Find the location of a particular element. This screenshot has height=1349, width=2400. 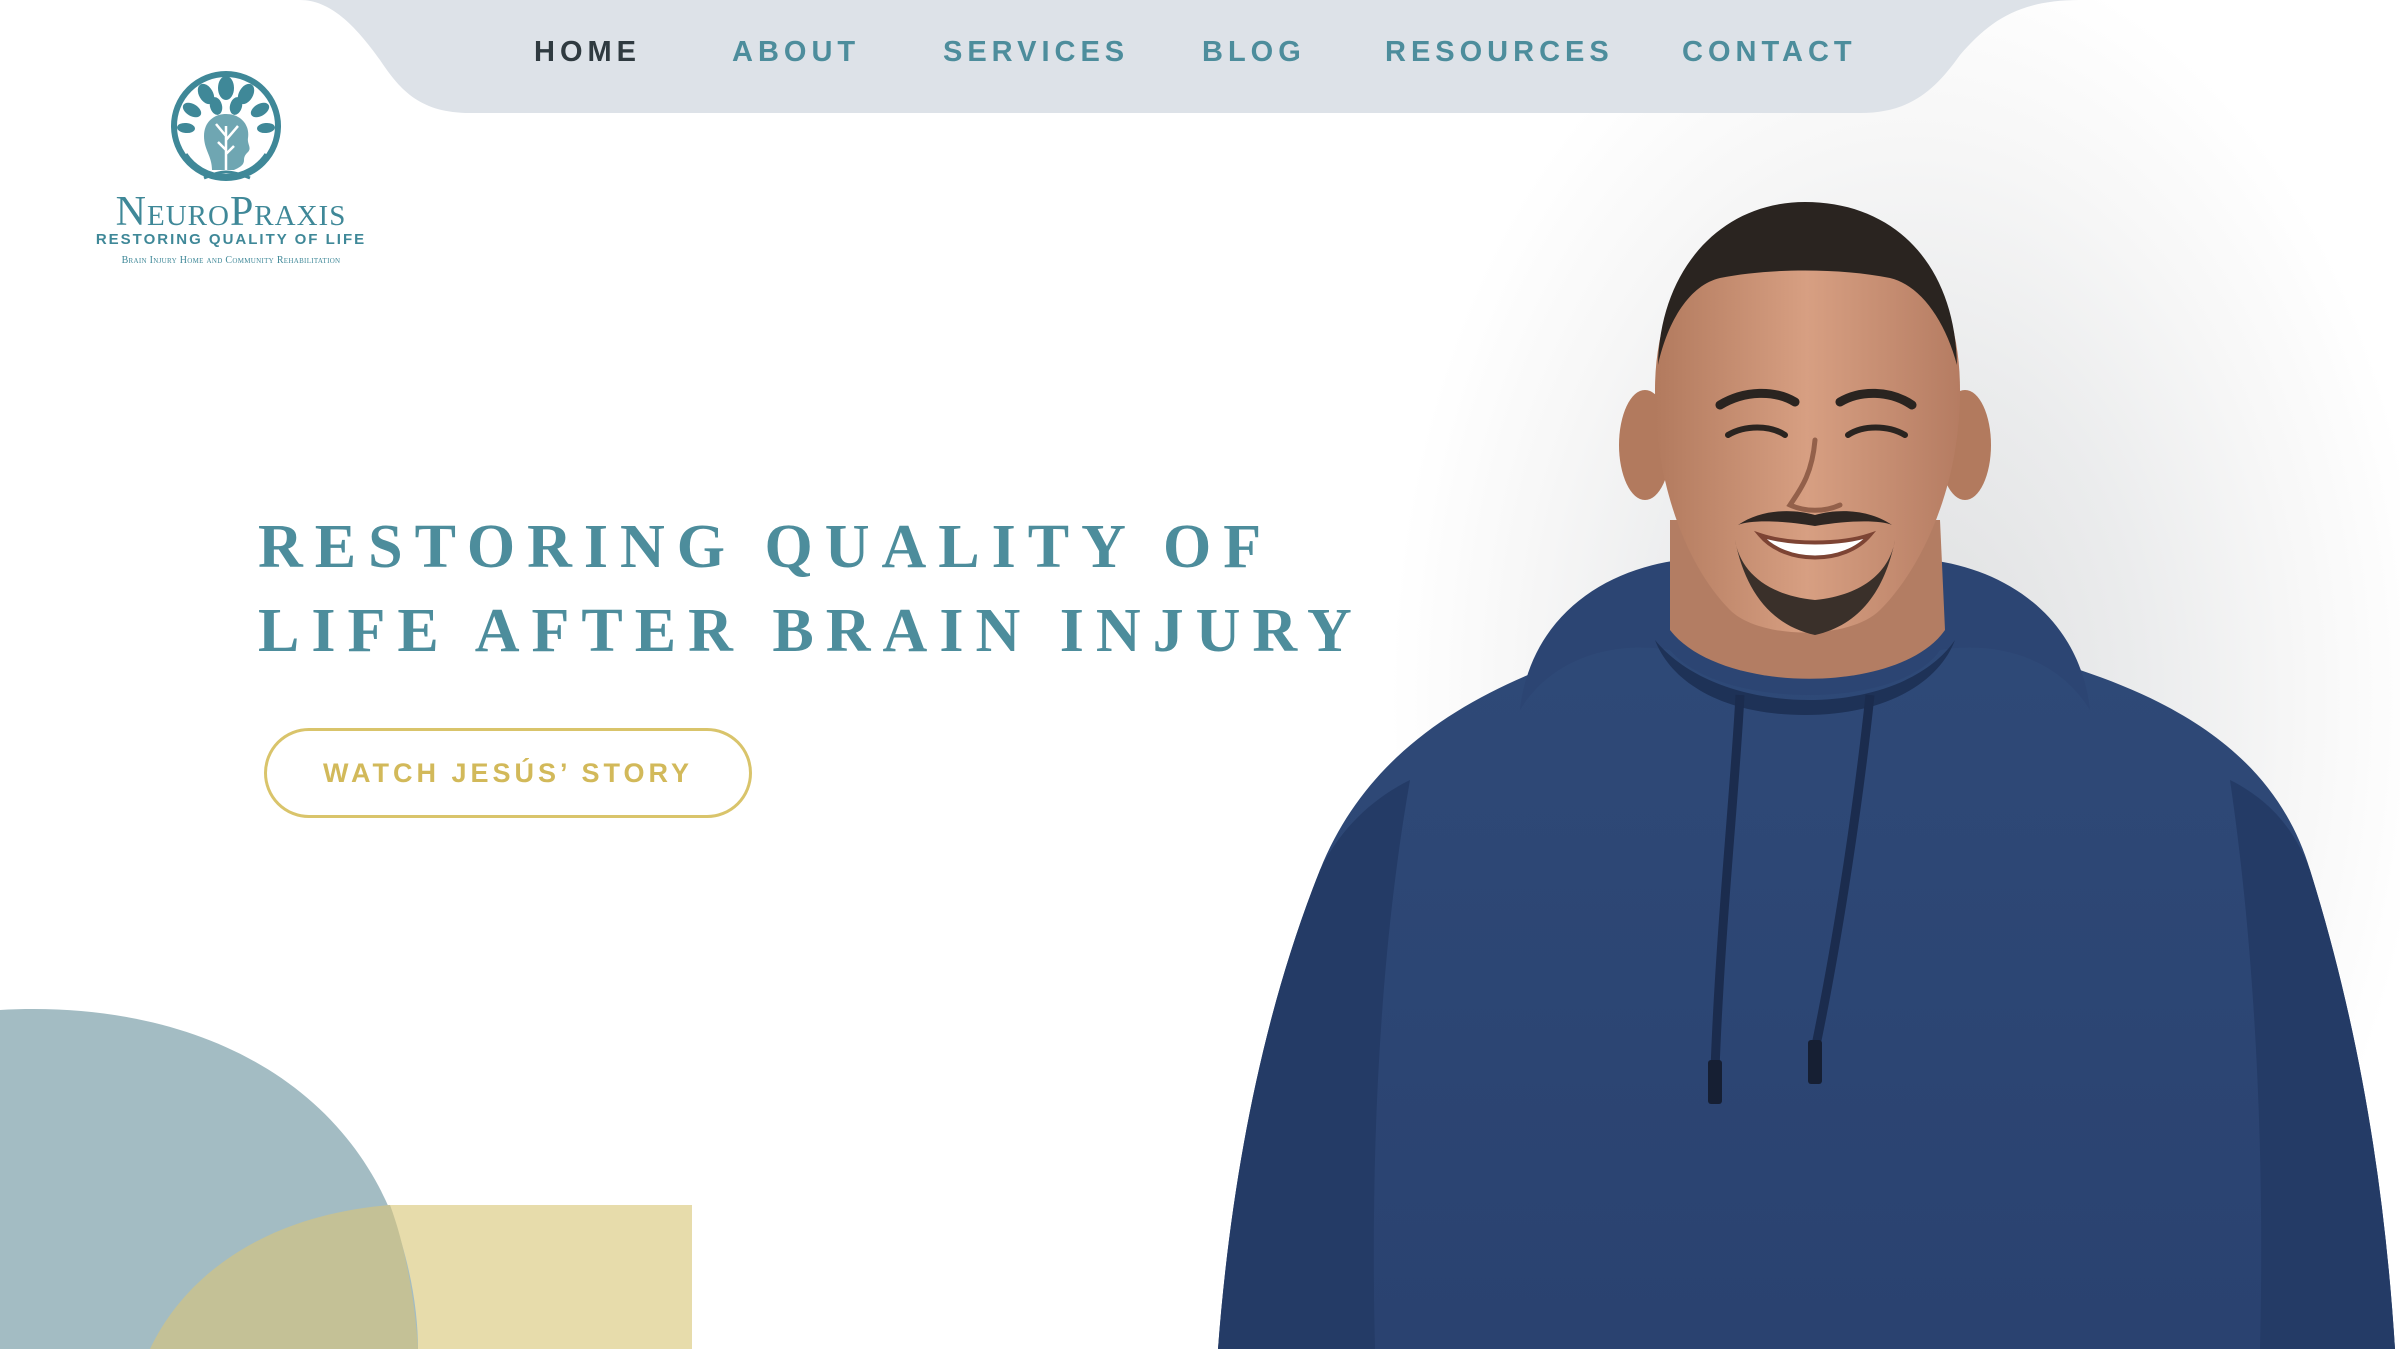

nav-blog: BLOG is located at coordinates (1254, 52).